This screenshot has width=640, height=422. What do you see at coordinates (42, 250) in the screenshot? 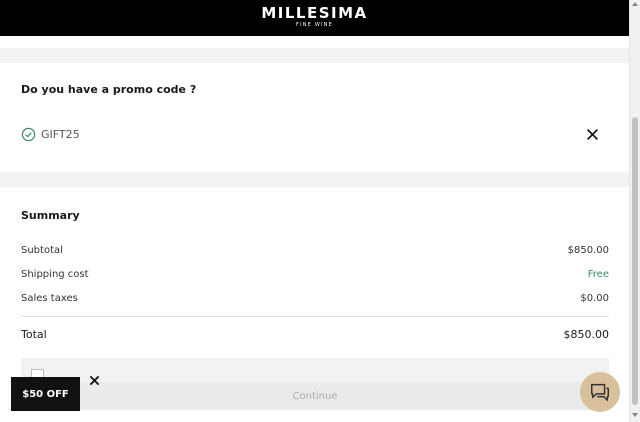
I see `subtotal-label: Subtotal` at bounding box center [42, 250].